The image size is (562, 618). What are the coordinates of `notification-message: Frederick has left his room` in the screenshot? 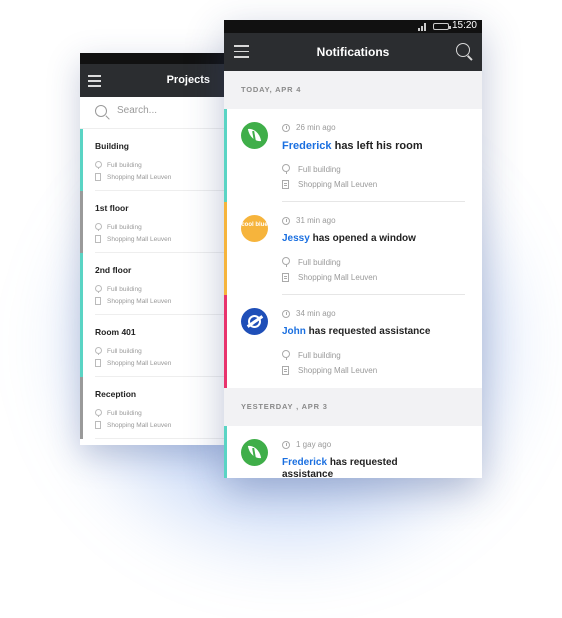 It's located at (352, 146).